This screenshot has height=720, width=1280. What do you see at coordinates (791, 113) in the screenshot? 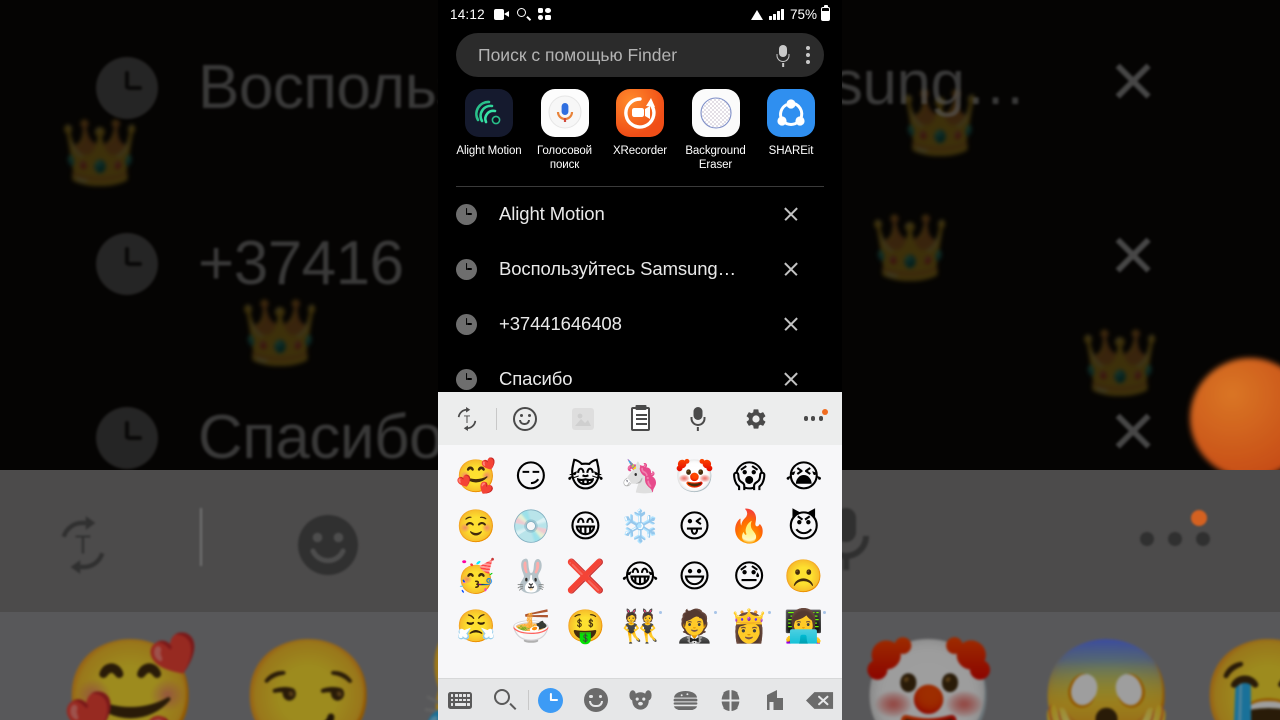
I see `shareit-icon` at bounding box center [791, 113].